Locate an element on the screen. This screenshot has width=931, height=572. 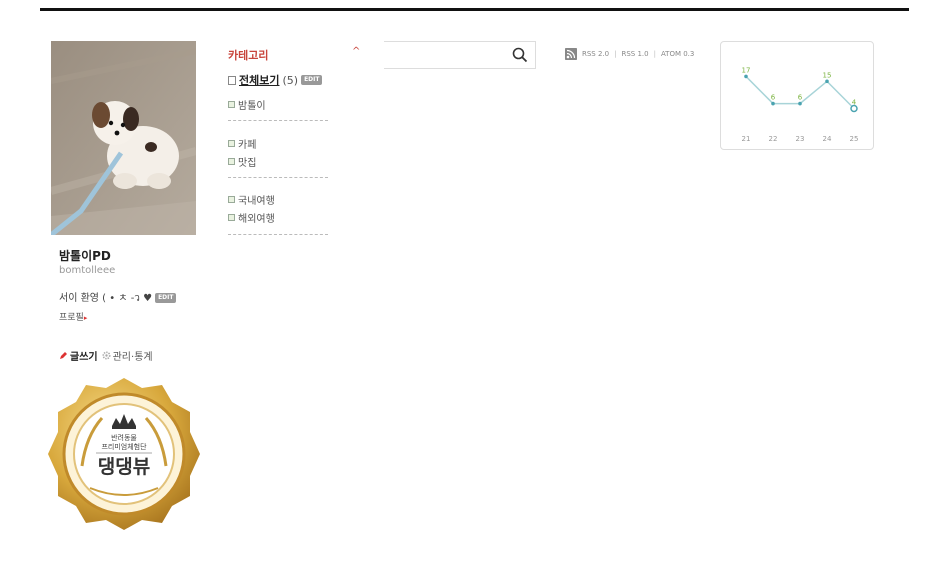
blog-description: 서이 환영 ( • ㅊ -ว ♥ EDIT is located at coordinates (118, 297).